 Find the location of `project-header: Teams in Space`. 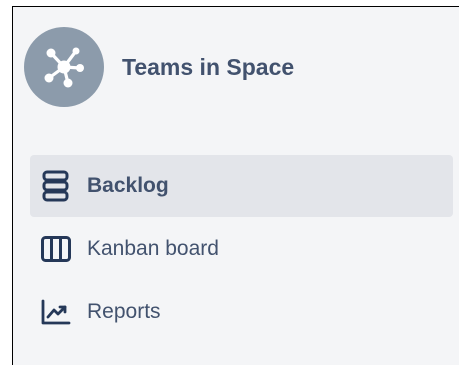

project-header: Teams in Space is located at coordinates (159, 67).